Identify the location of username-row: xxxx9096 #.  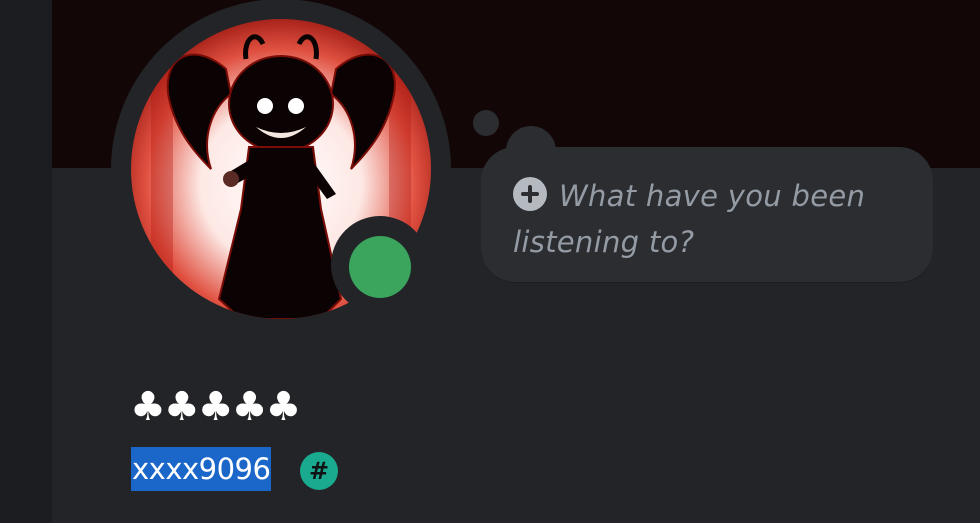
(234, 469).